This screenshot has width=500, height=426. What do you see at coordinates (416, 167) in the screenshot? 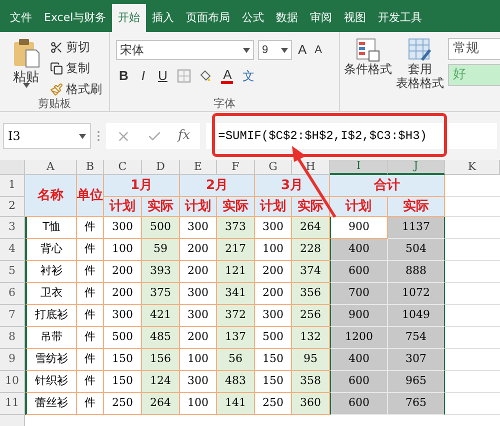
I see `column-header: J` at bounding box center [416, 167].